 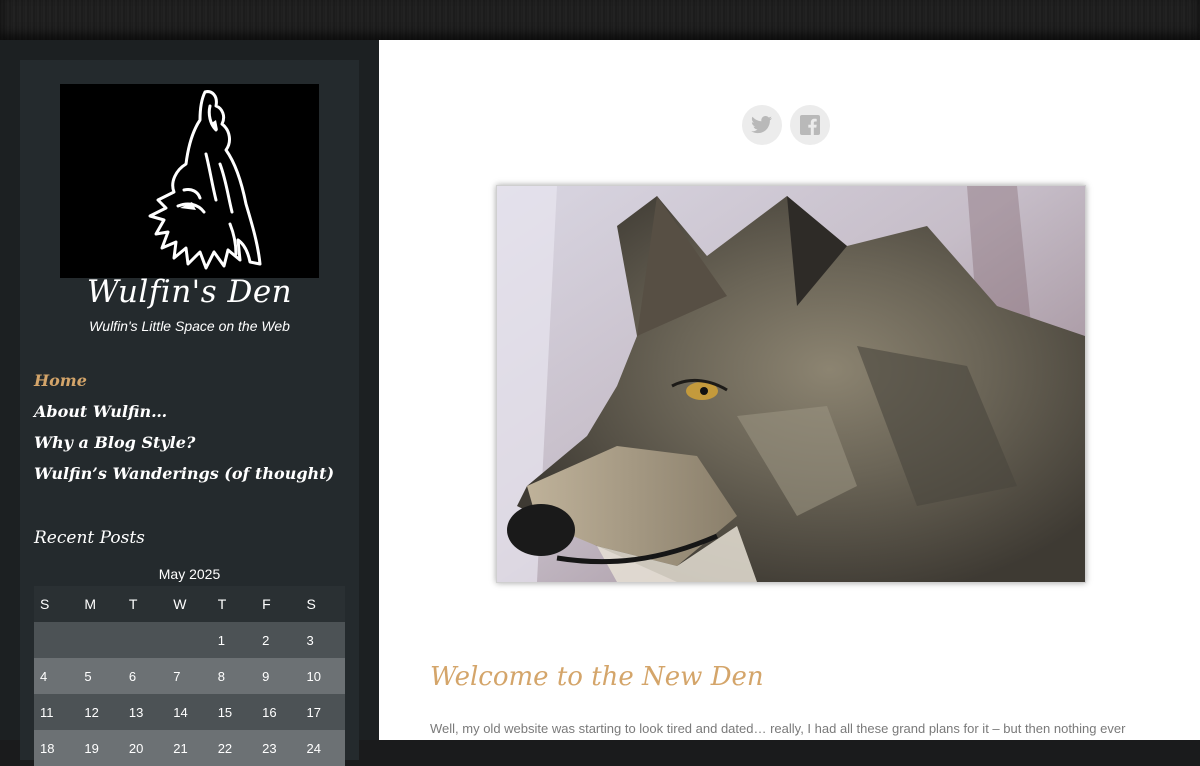 What do you see at coordinates (278, 748) in the screenshot?
I see `calendar-day: 23` at bounding box center [278, 748].